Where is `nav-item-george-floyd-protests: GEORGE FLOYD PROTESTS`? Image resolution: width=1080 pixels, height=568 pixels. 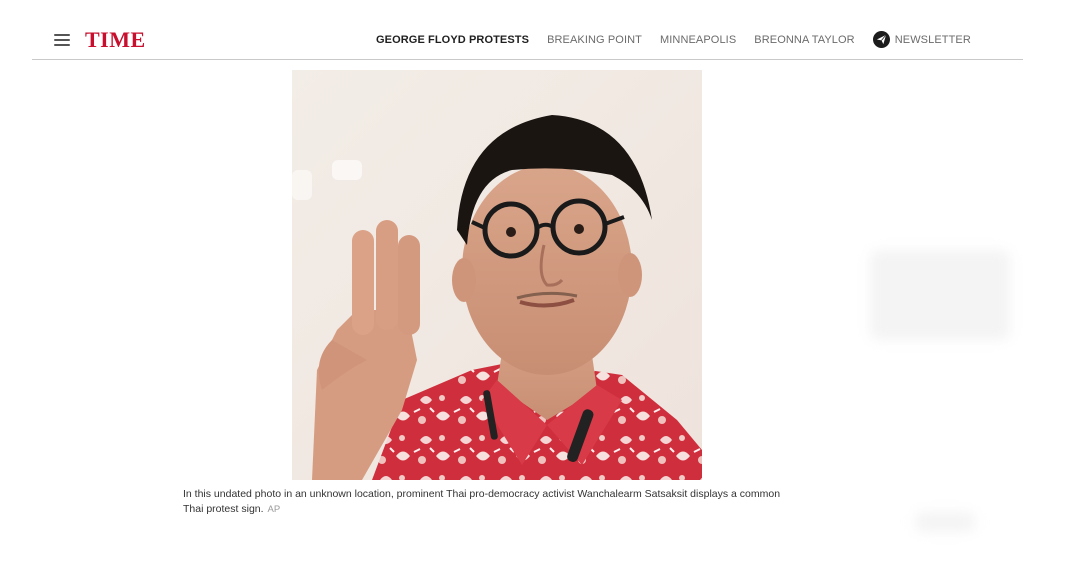 nav-item-george-floyd-protests: GEORGE FLOYD PROTESTS is located at coordinates (452, 40).